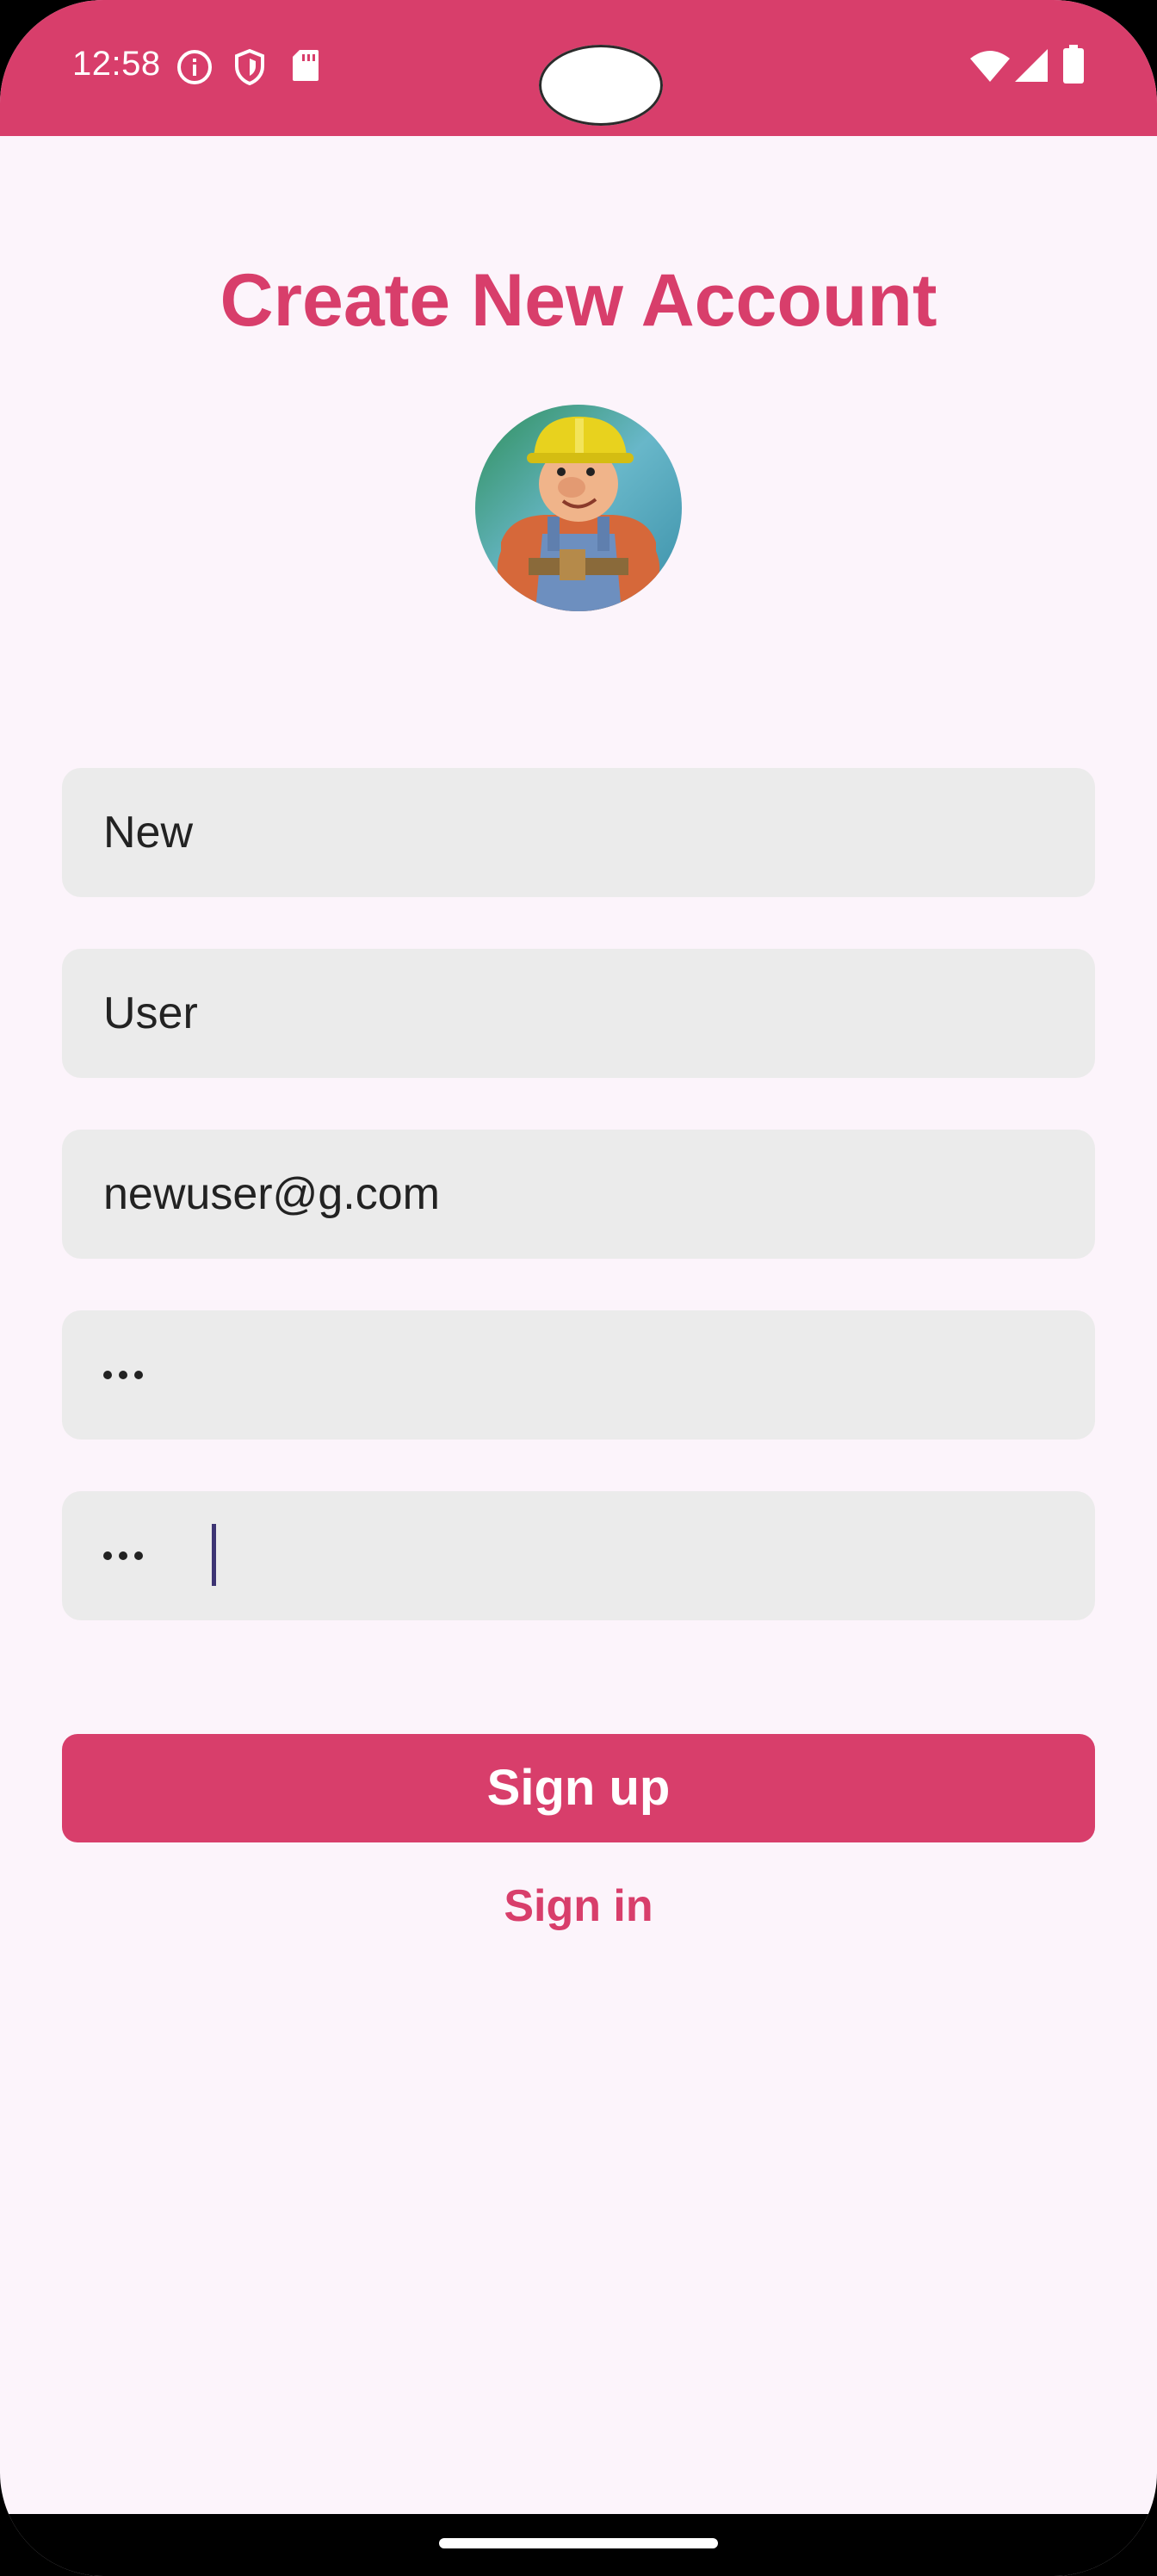 The width and height of the screenshot is (1157, 2576). I want to click on signal-icon, so click(1032, 65).